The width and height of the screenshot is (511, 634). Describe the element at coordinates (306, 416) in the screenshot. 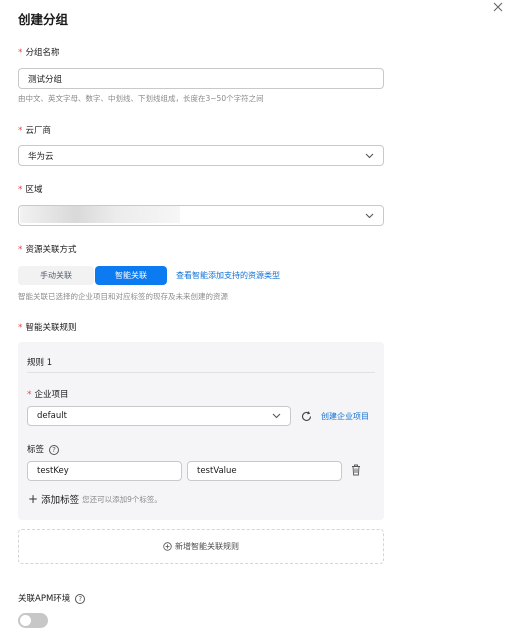

I see `refresh-icon` at that location.